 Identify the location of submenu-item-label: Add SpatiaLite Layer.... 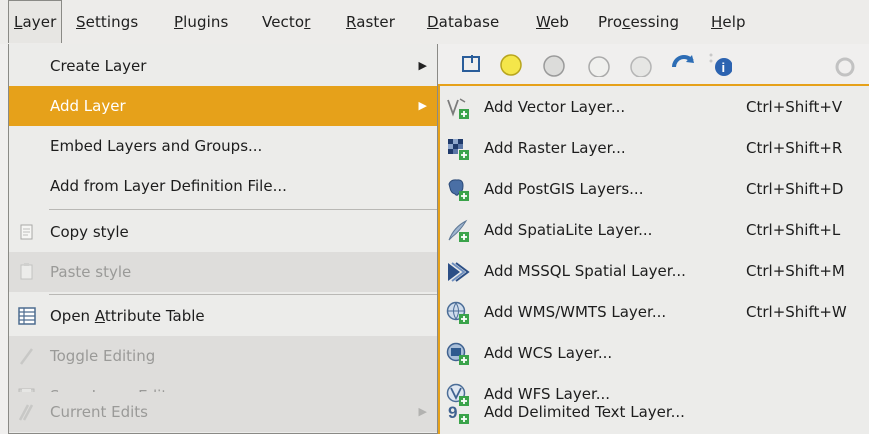
(568, 230).